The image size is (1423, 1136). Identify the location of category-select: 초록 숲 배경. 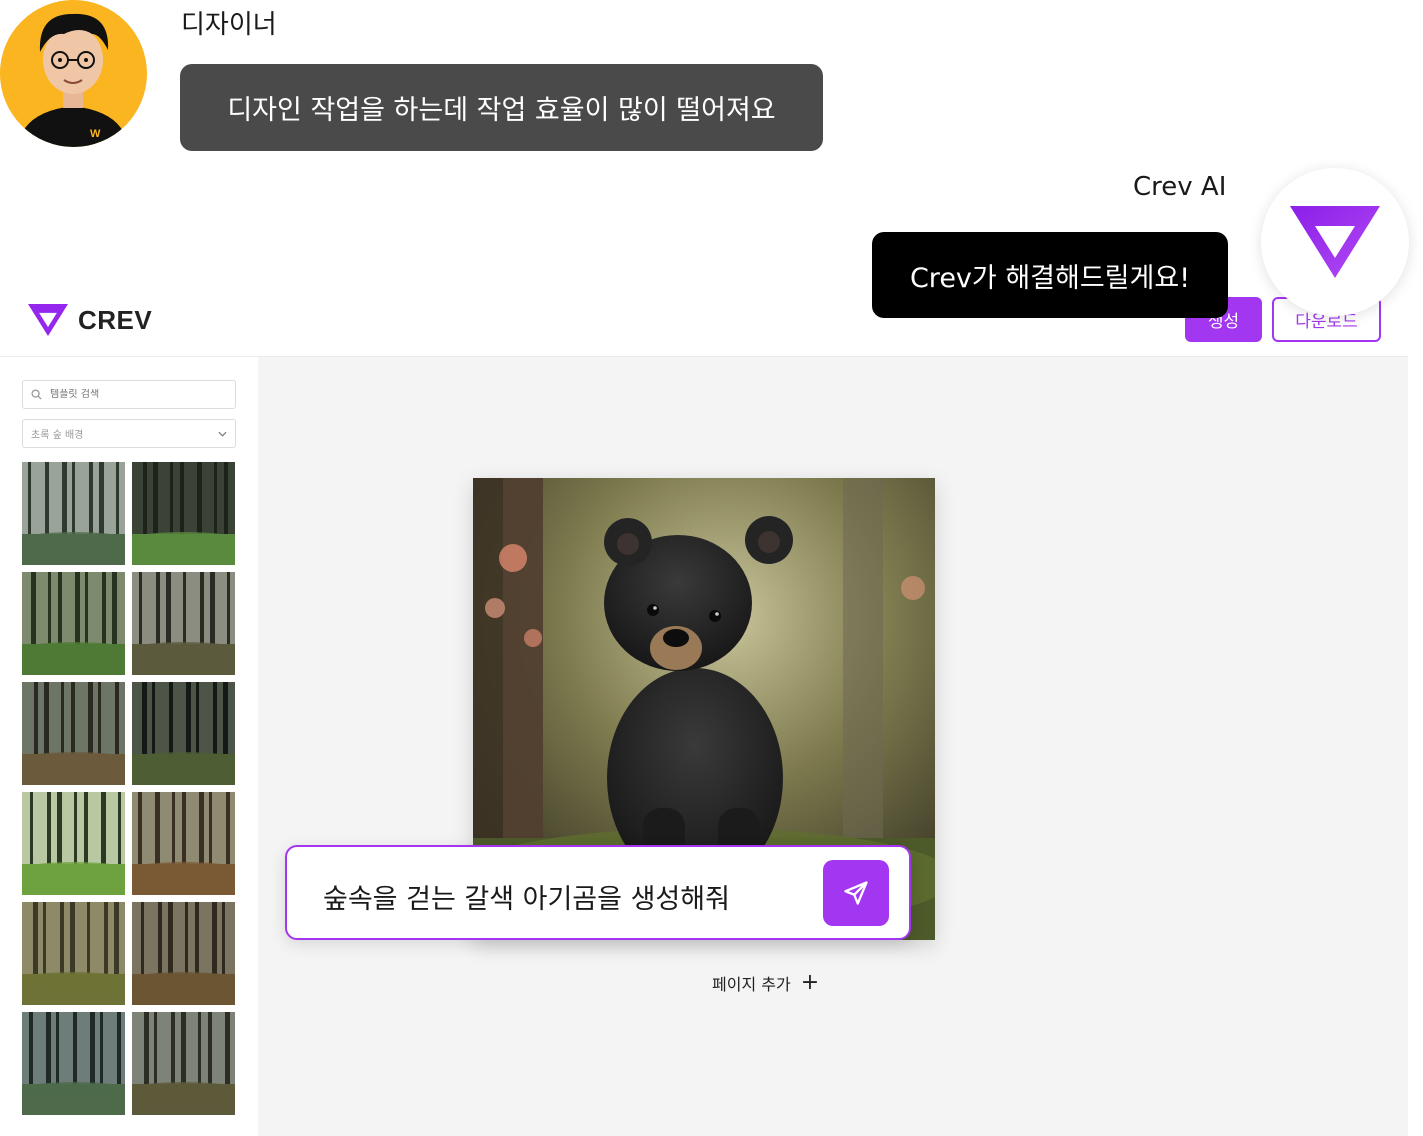
(129, 433).